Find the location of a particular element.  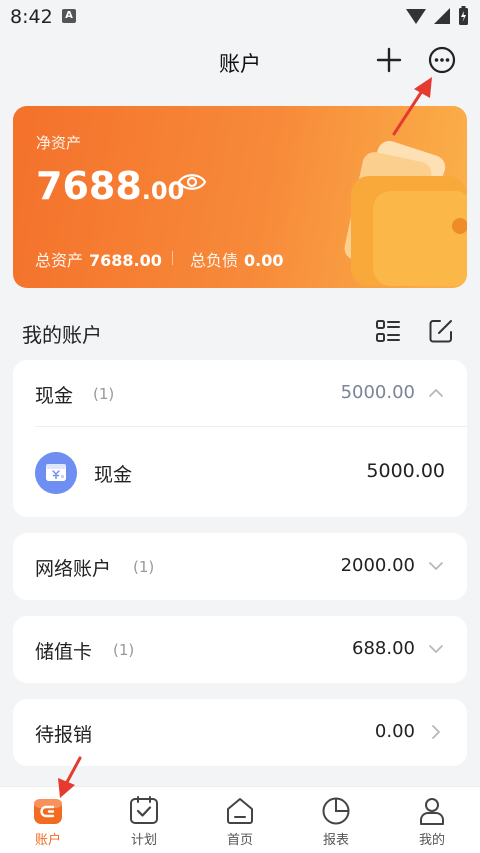

edit-icon is located at coordinates (441, 331).